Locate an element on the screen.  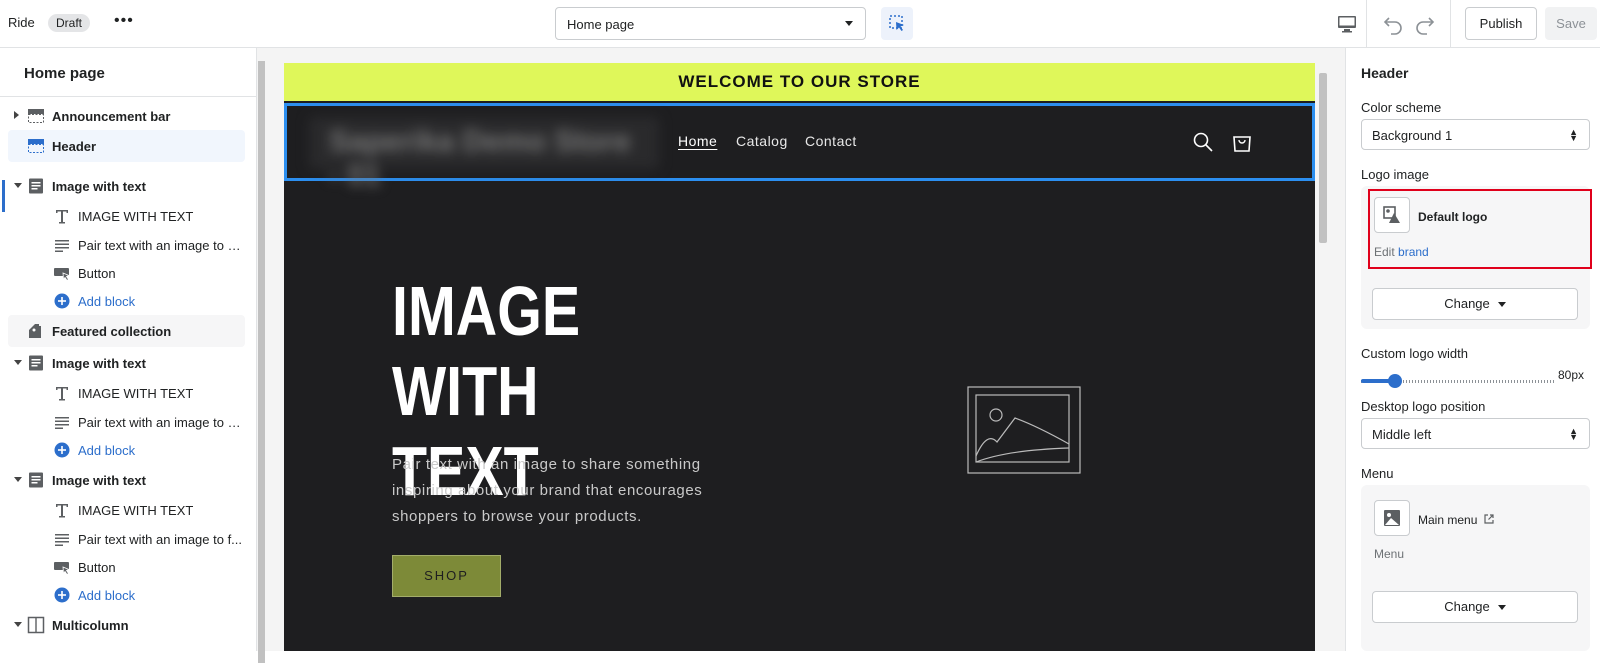
section-multicolumn: Multicolumn is located at coordinates (126, 625).